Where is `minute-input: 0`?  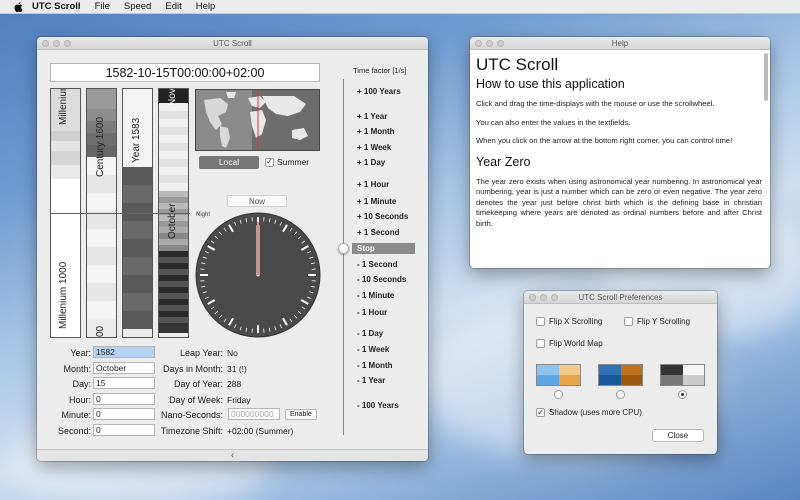 minute-input: 0 is located at coordinates (124, 414).